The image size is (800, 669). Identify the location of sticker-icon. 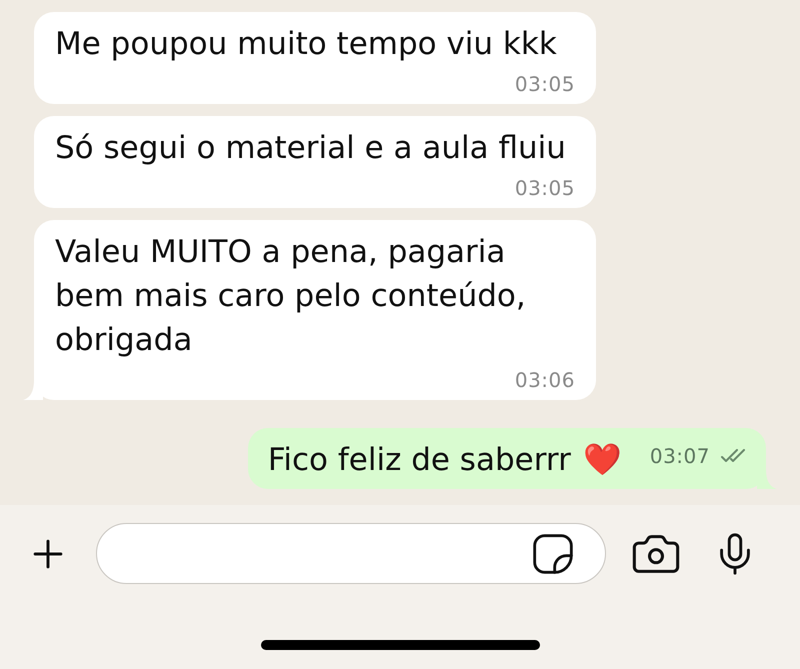
(553, 554).